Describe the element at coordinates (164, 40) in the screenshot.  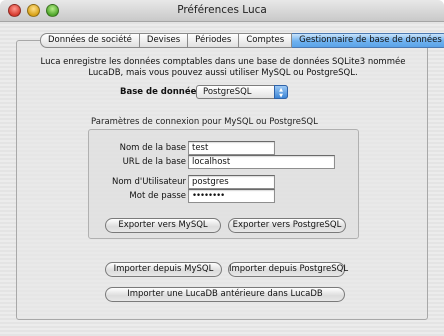
I see `tab-currencies: Devises` at that location.